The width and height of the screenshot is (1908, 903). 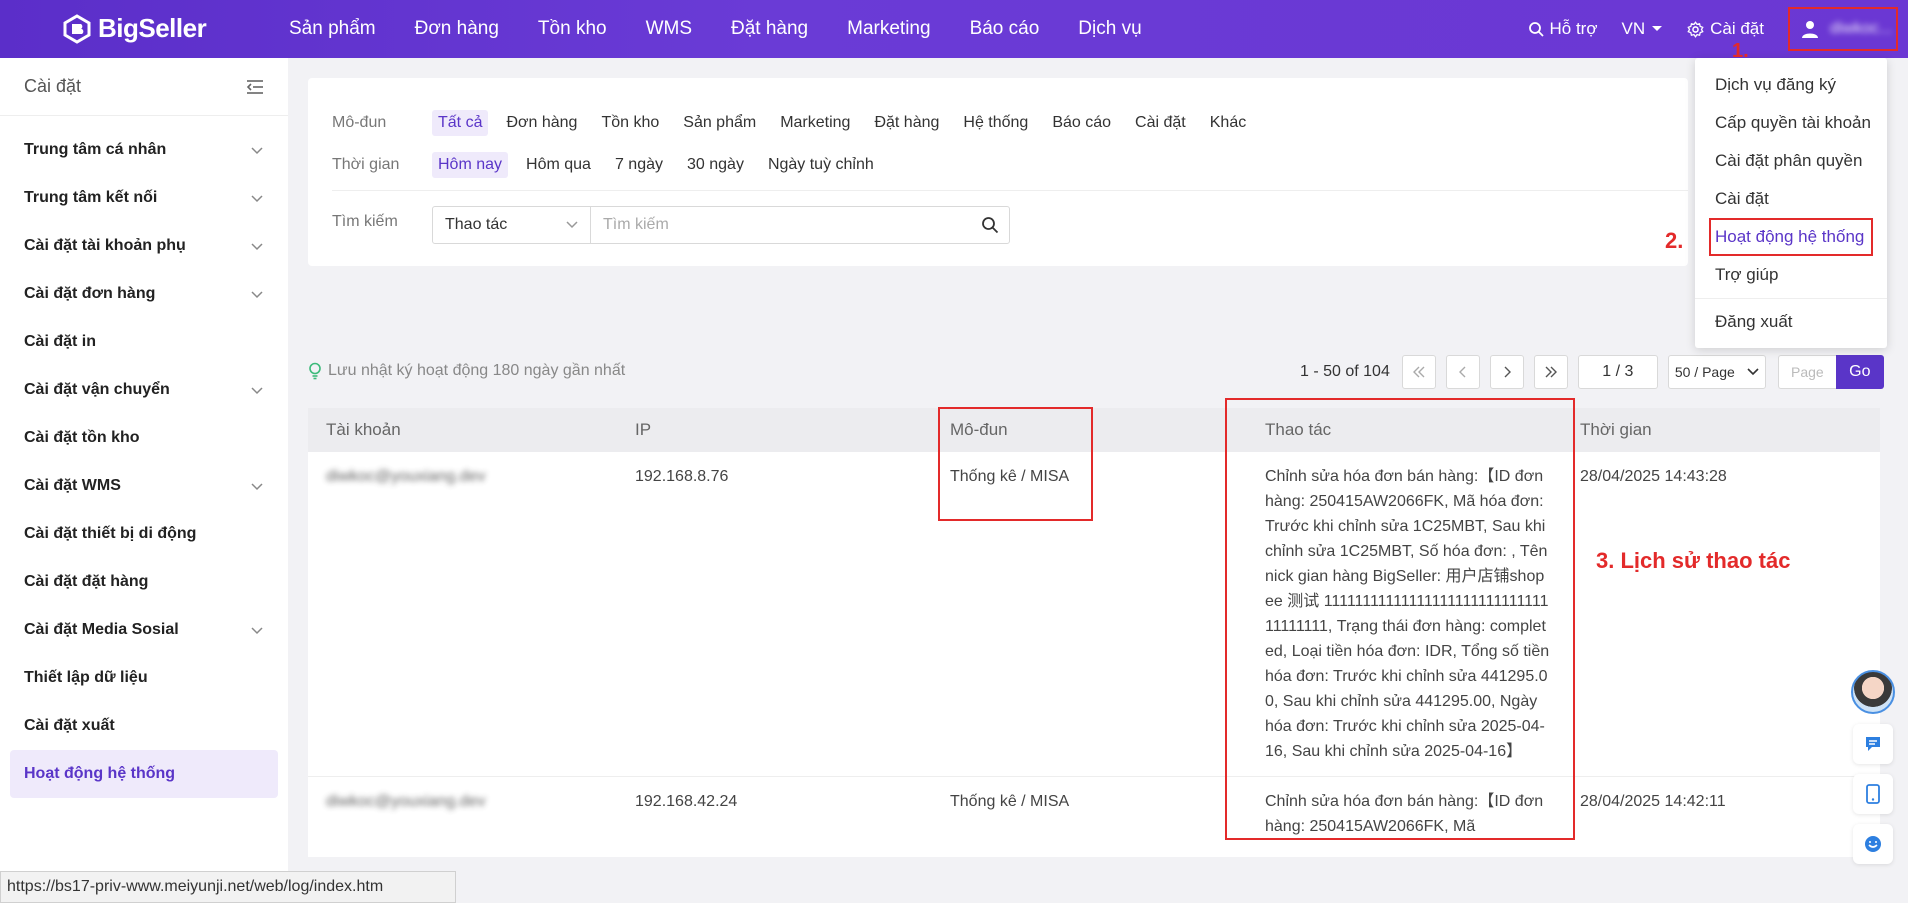 What do you see at coordinates (144, 342) in the screenshot?
I see `sidebar-item-print-settings: Cài đặt in` at bounding box center [144, 342].